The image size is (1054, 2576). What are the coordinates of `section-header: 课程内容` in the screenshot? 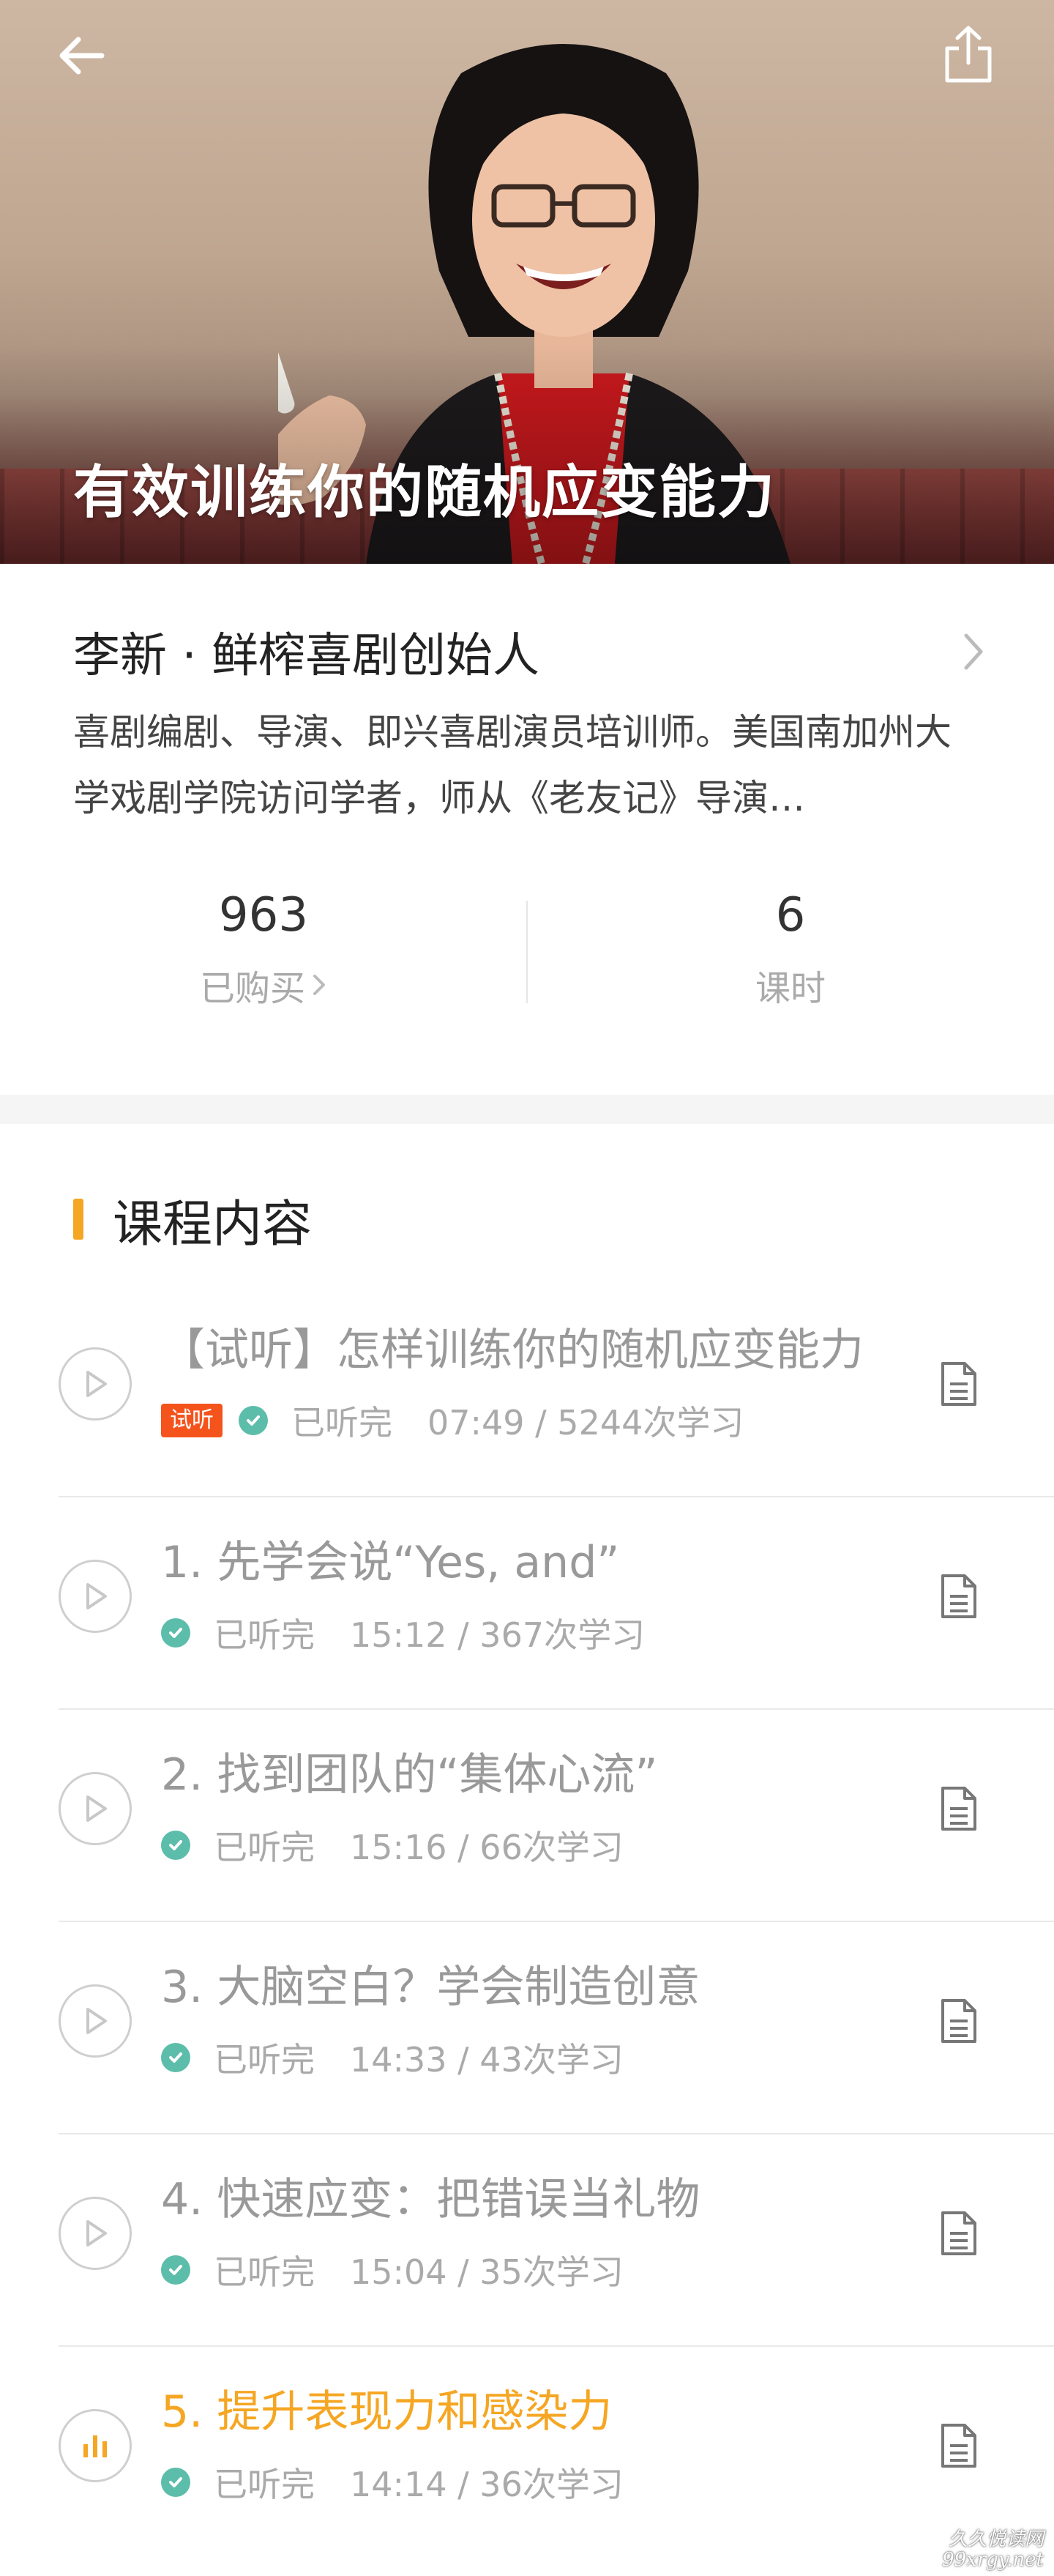 It's located at (192, 1219).